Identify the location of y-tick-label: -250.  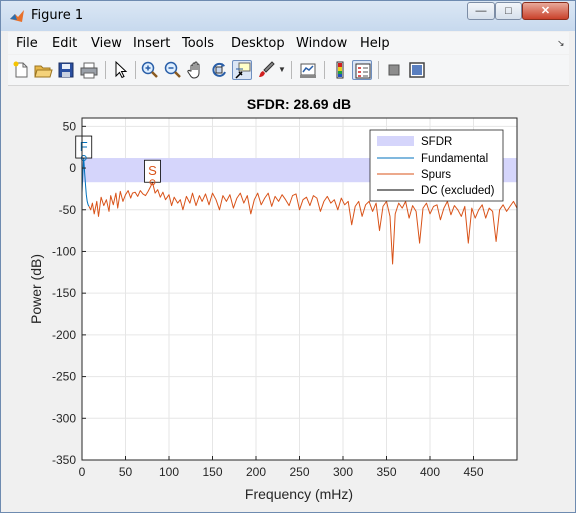
(64, 377).